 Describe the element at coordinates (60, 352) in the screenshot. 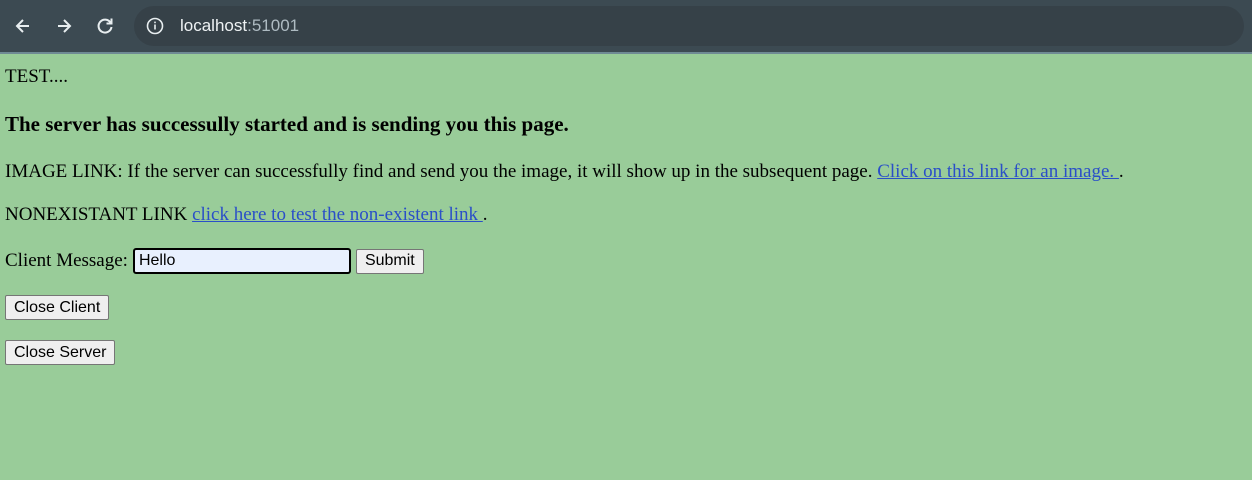

I see `close-server-button: Close Server` at that location.